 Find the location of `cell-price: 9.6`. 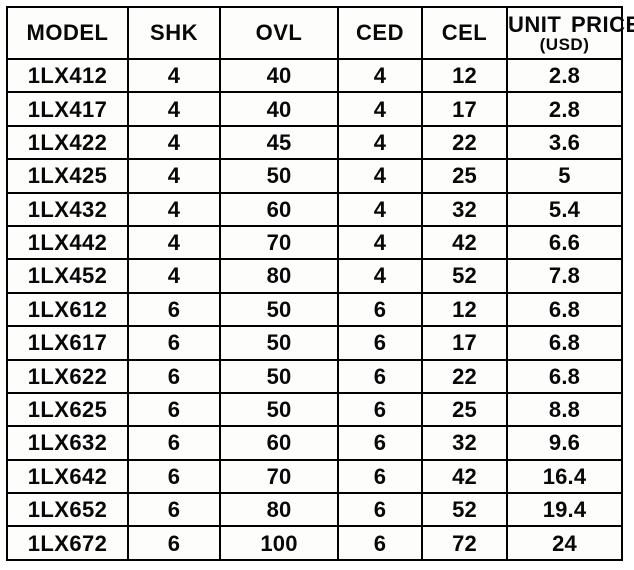

cell-price: 9.6 is located at coordinates (564, 443).